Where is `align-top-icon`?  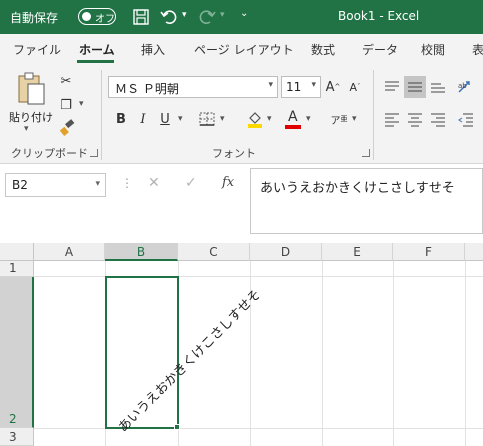 align-top-icon is located at coordinates (392, 87).